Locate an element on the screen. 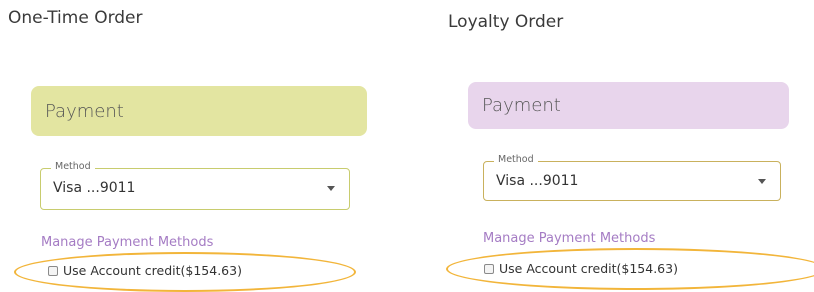 The width and height of the screenshot is (814, 292). loyalty-manage-payment-methods-link: Manage Payment Methods is located at coordinates (569, 238).